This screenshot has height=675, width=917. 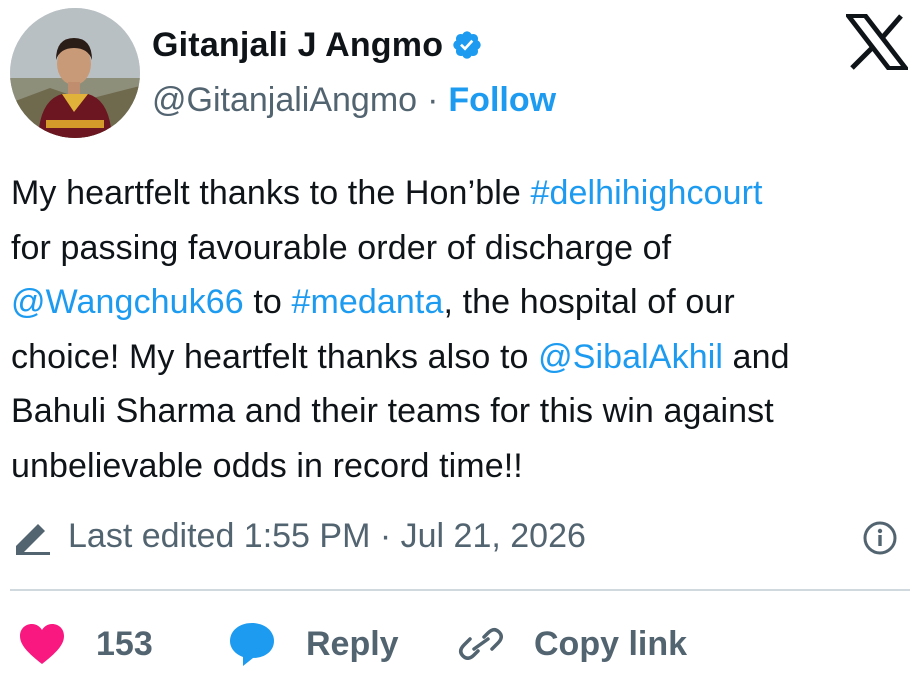 I want to click on tweet-text-segment: to, so click(x=267, y=302).